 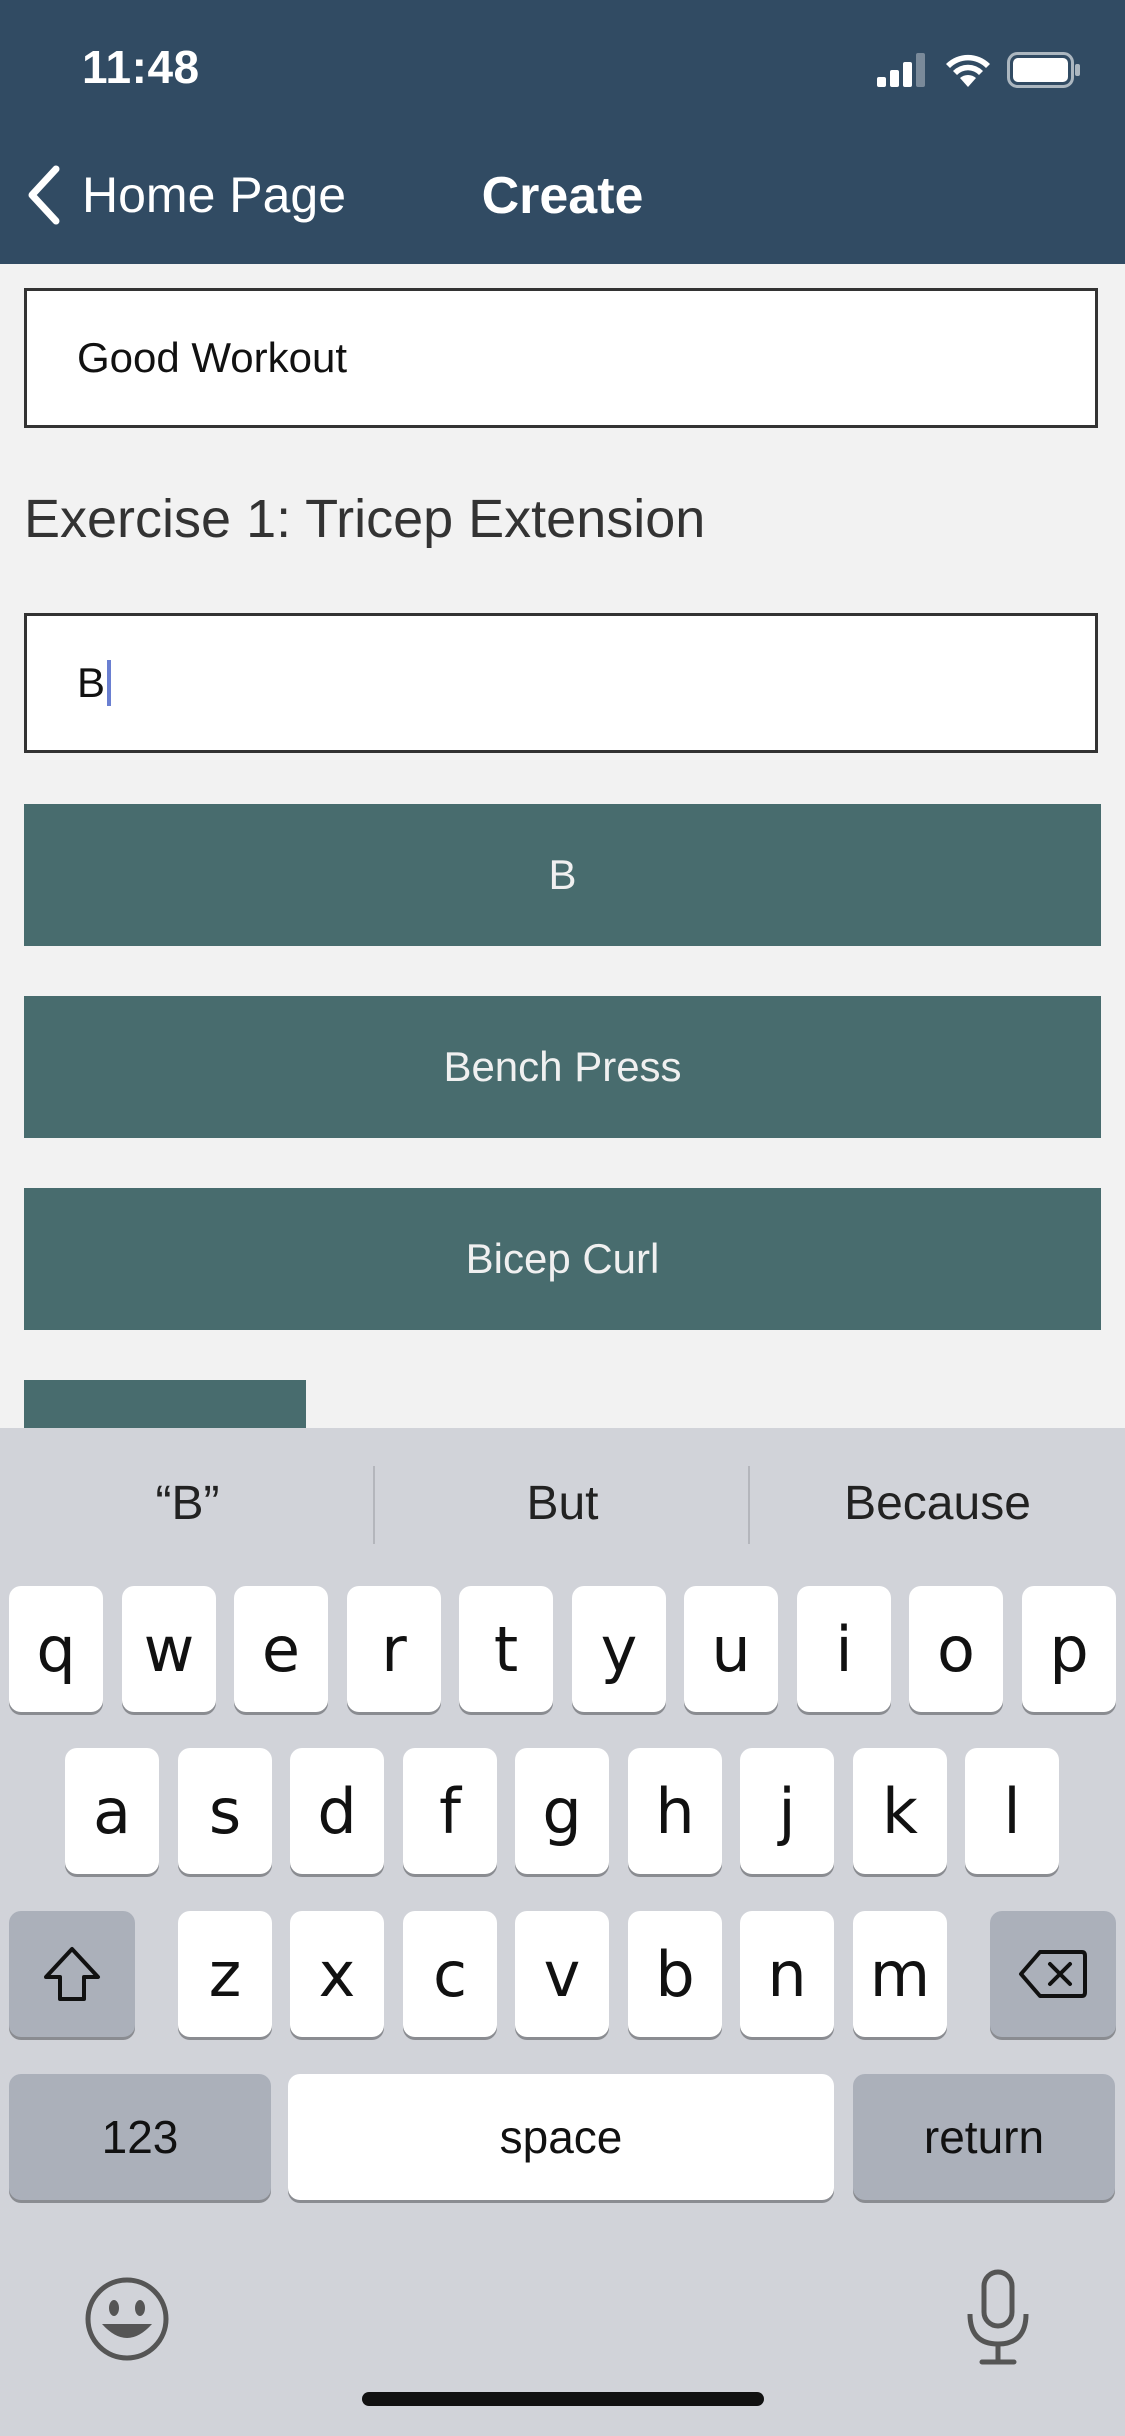 I want to click on key-g: g, so click(x=562, y=1811).